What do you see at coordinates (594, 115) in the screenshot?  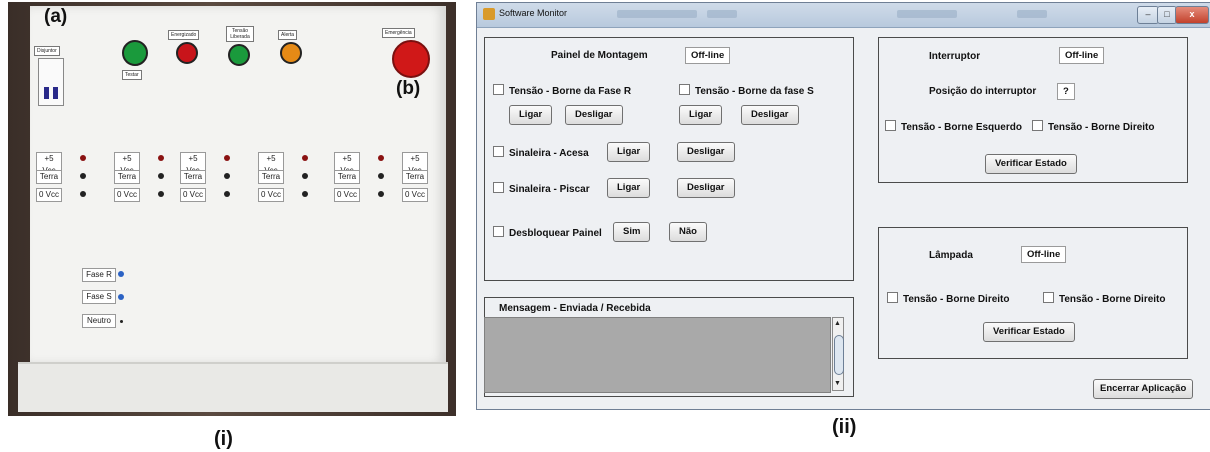 I see `desligar-fase-r-button: Desligar` at bounding box center [594, 115].